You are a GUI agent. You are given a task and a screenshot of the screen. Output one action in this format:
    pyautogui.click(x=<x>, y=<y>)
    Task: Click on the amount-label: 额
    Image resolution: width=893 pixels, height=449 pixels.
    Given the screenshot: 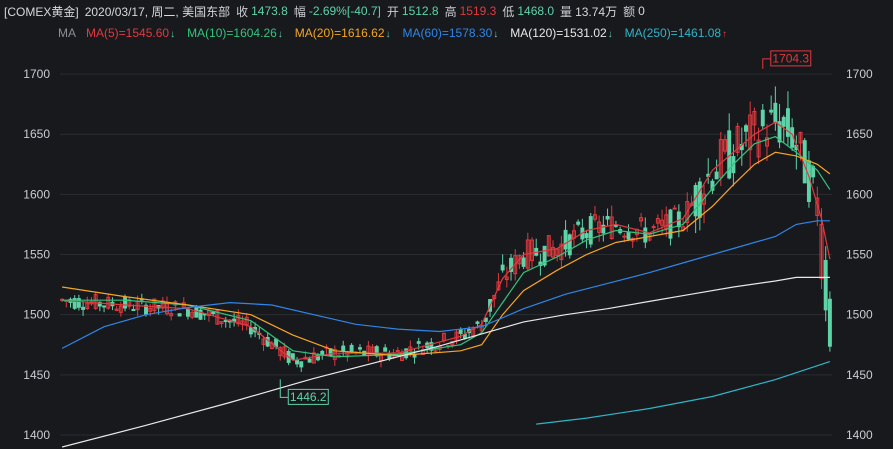 What is the action you would take?
    pyautogui.click(x=629, y=11)
    